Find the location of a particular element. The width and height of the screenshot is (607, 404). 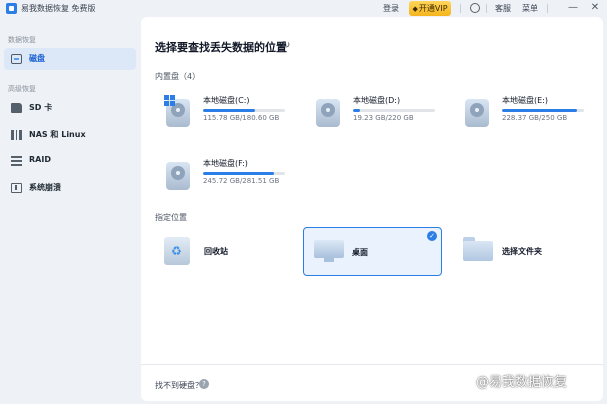

menu-link: 菜单 is located at coordinates (530, 8).